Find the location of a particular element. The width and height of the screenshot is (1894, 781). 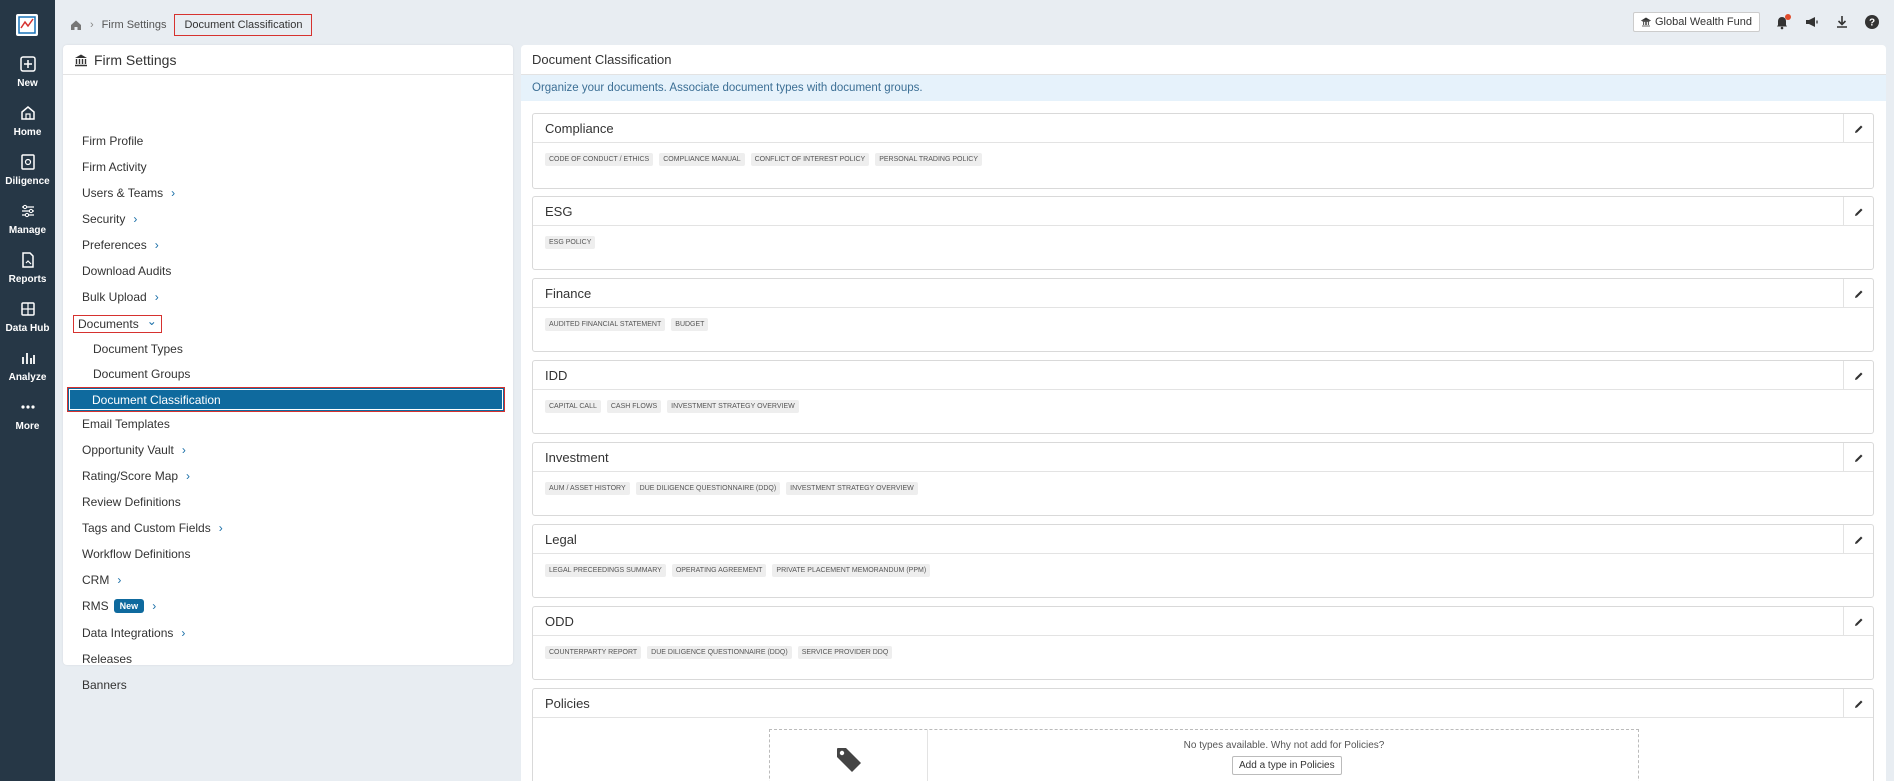

nav-security: Security › is located at coordinates (109, 219).